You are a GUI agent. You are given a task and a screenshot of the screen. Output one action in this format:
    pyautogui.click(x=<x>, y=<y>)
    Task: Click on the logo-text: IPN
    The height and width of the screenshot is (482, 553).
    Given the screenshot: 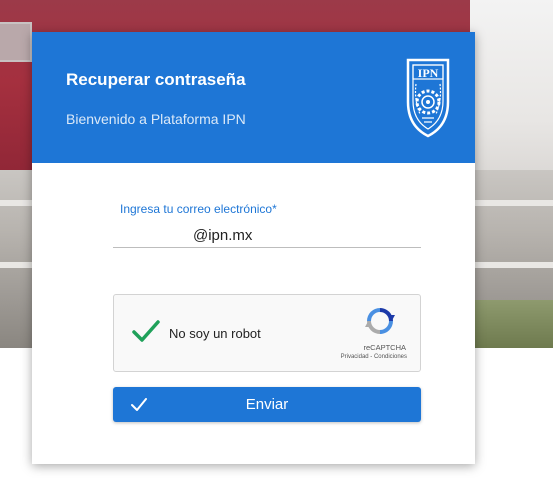 What is the action you would take?
    pyautogui.click(x=428, y=73)
    